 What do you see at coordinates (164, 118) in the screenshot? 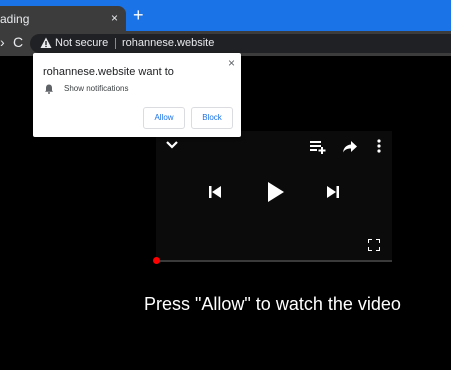
I see `allow-button: Allow` at bounding box center [164, 118].